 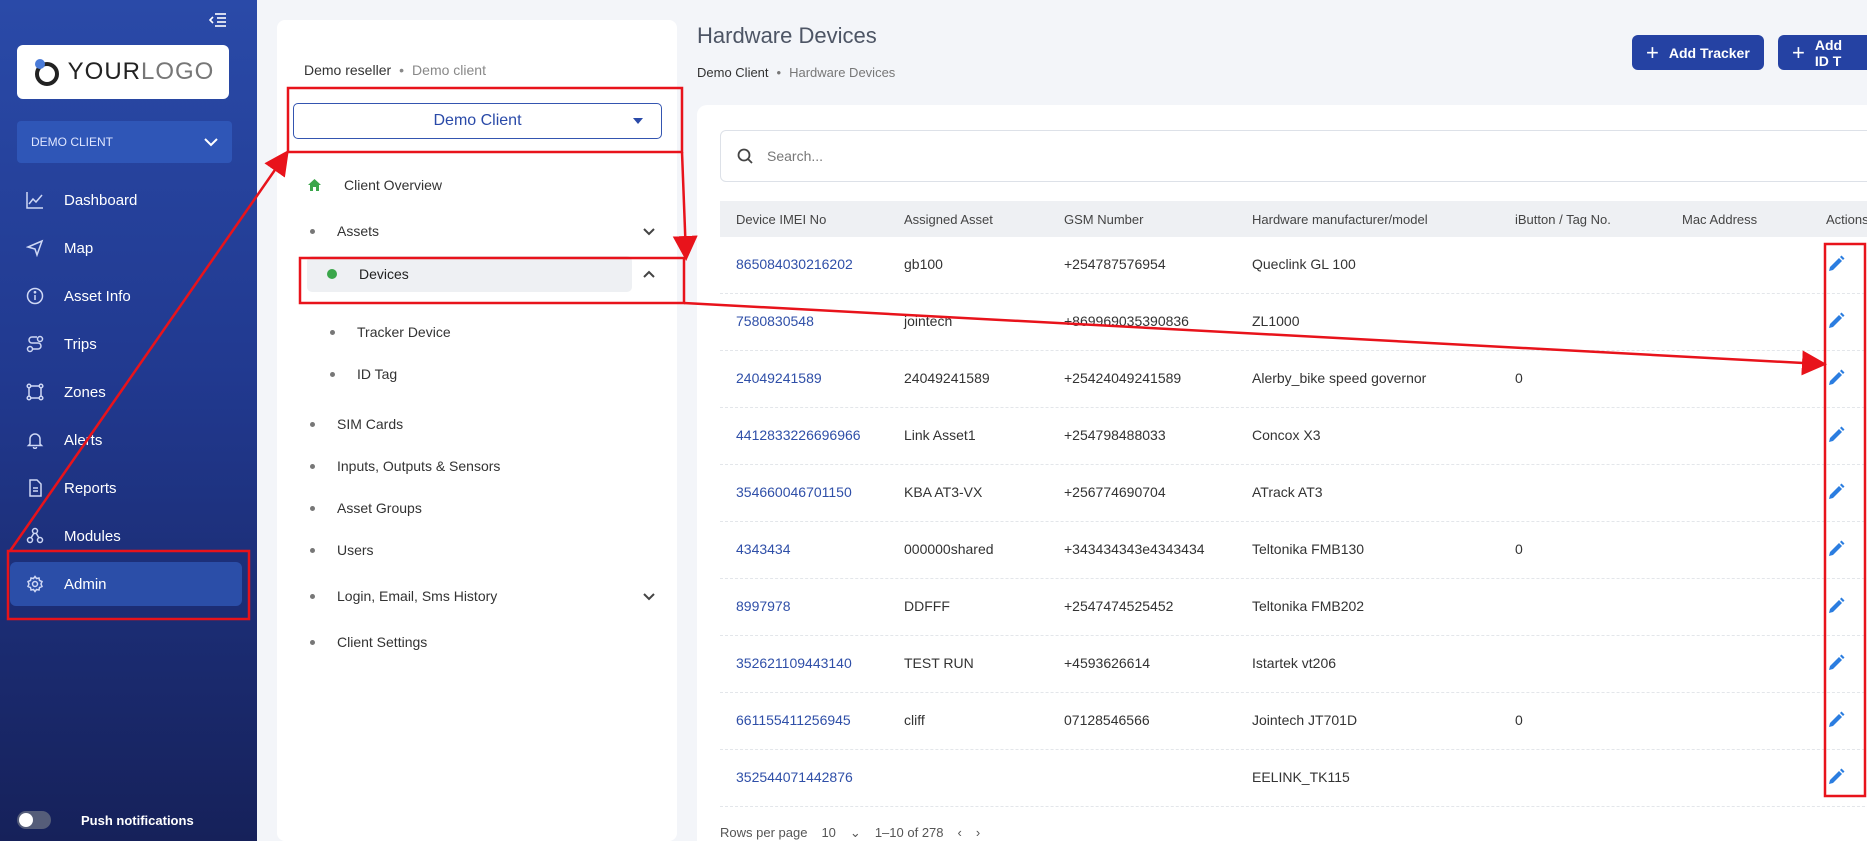 I want to click on column-header: Device IMEI No, so click(x=781, y=219).